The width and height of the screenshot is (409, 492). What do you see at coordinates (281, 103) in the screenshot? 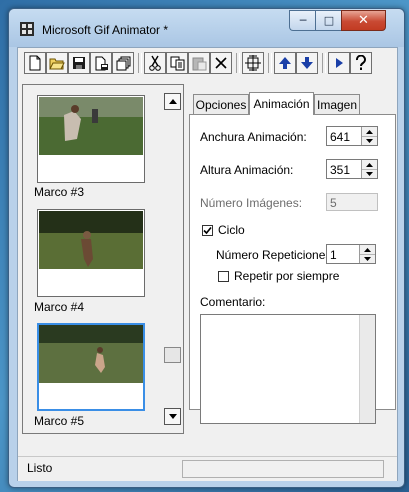
I see `tab-animacion: Animación` at bounding box center [281, 103].